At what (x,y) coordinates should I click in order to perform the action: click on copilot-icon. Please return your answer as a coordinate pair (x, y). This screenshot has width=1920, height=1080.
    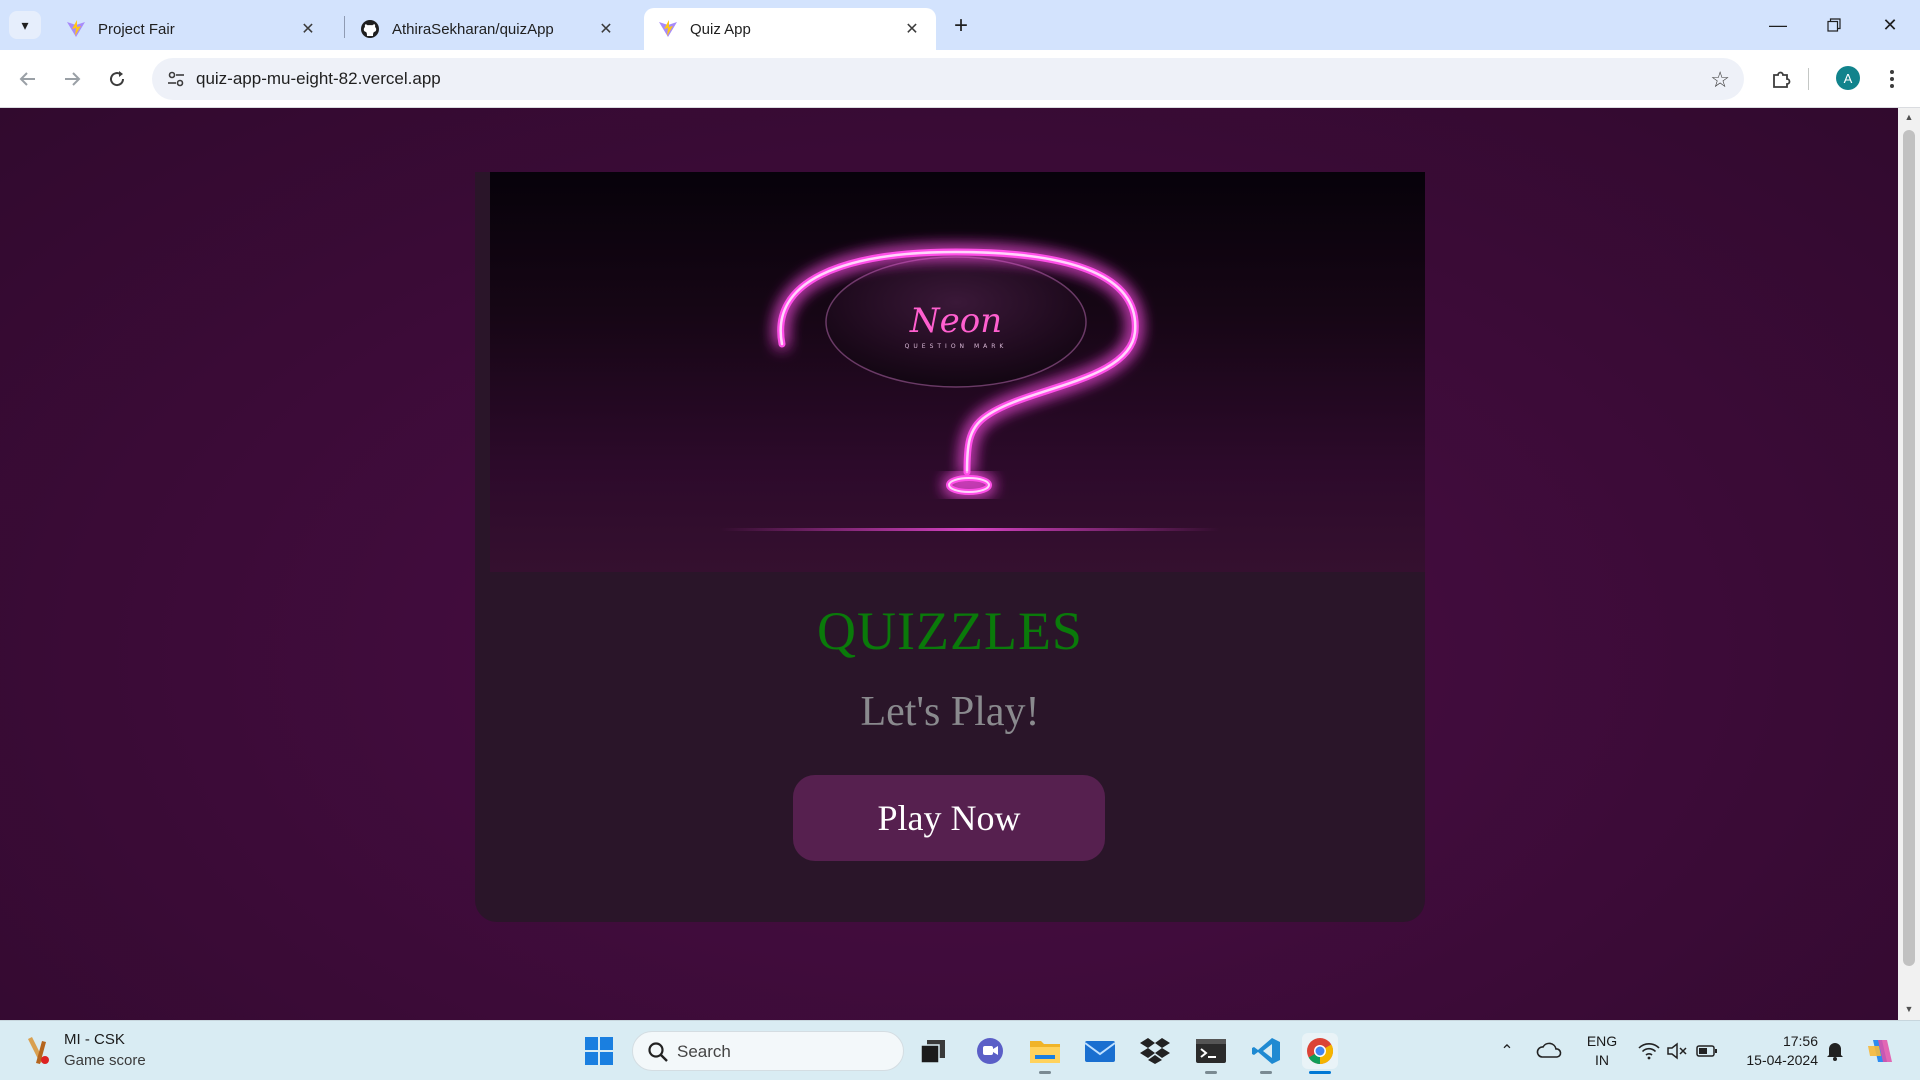
    Looking at the image, I should click on (1880, 1051).